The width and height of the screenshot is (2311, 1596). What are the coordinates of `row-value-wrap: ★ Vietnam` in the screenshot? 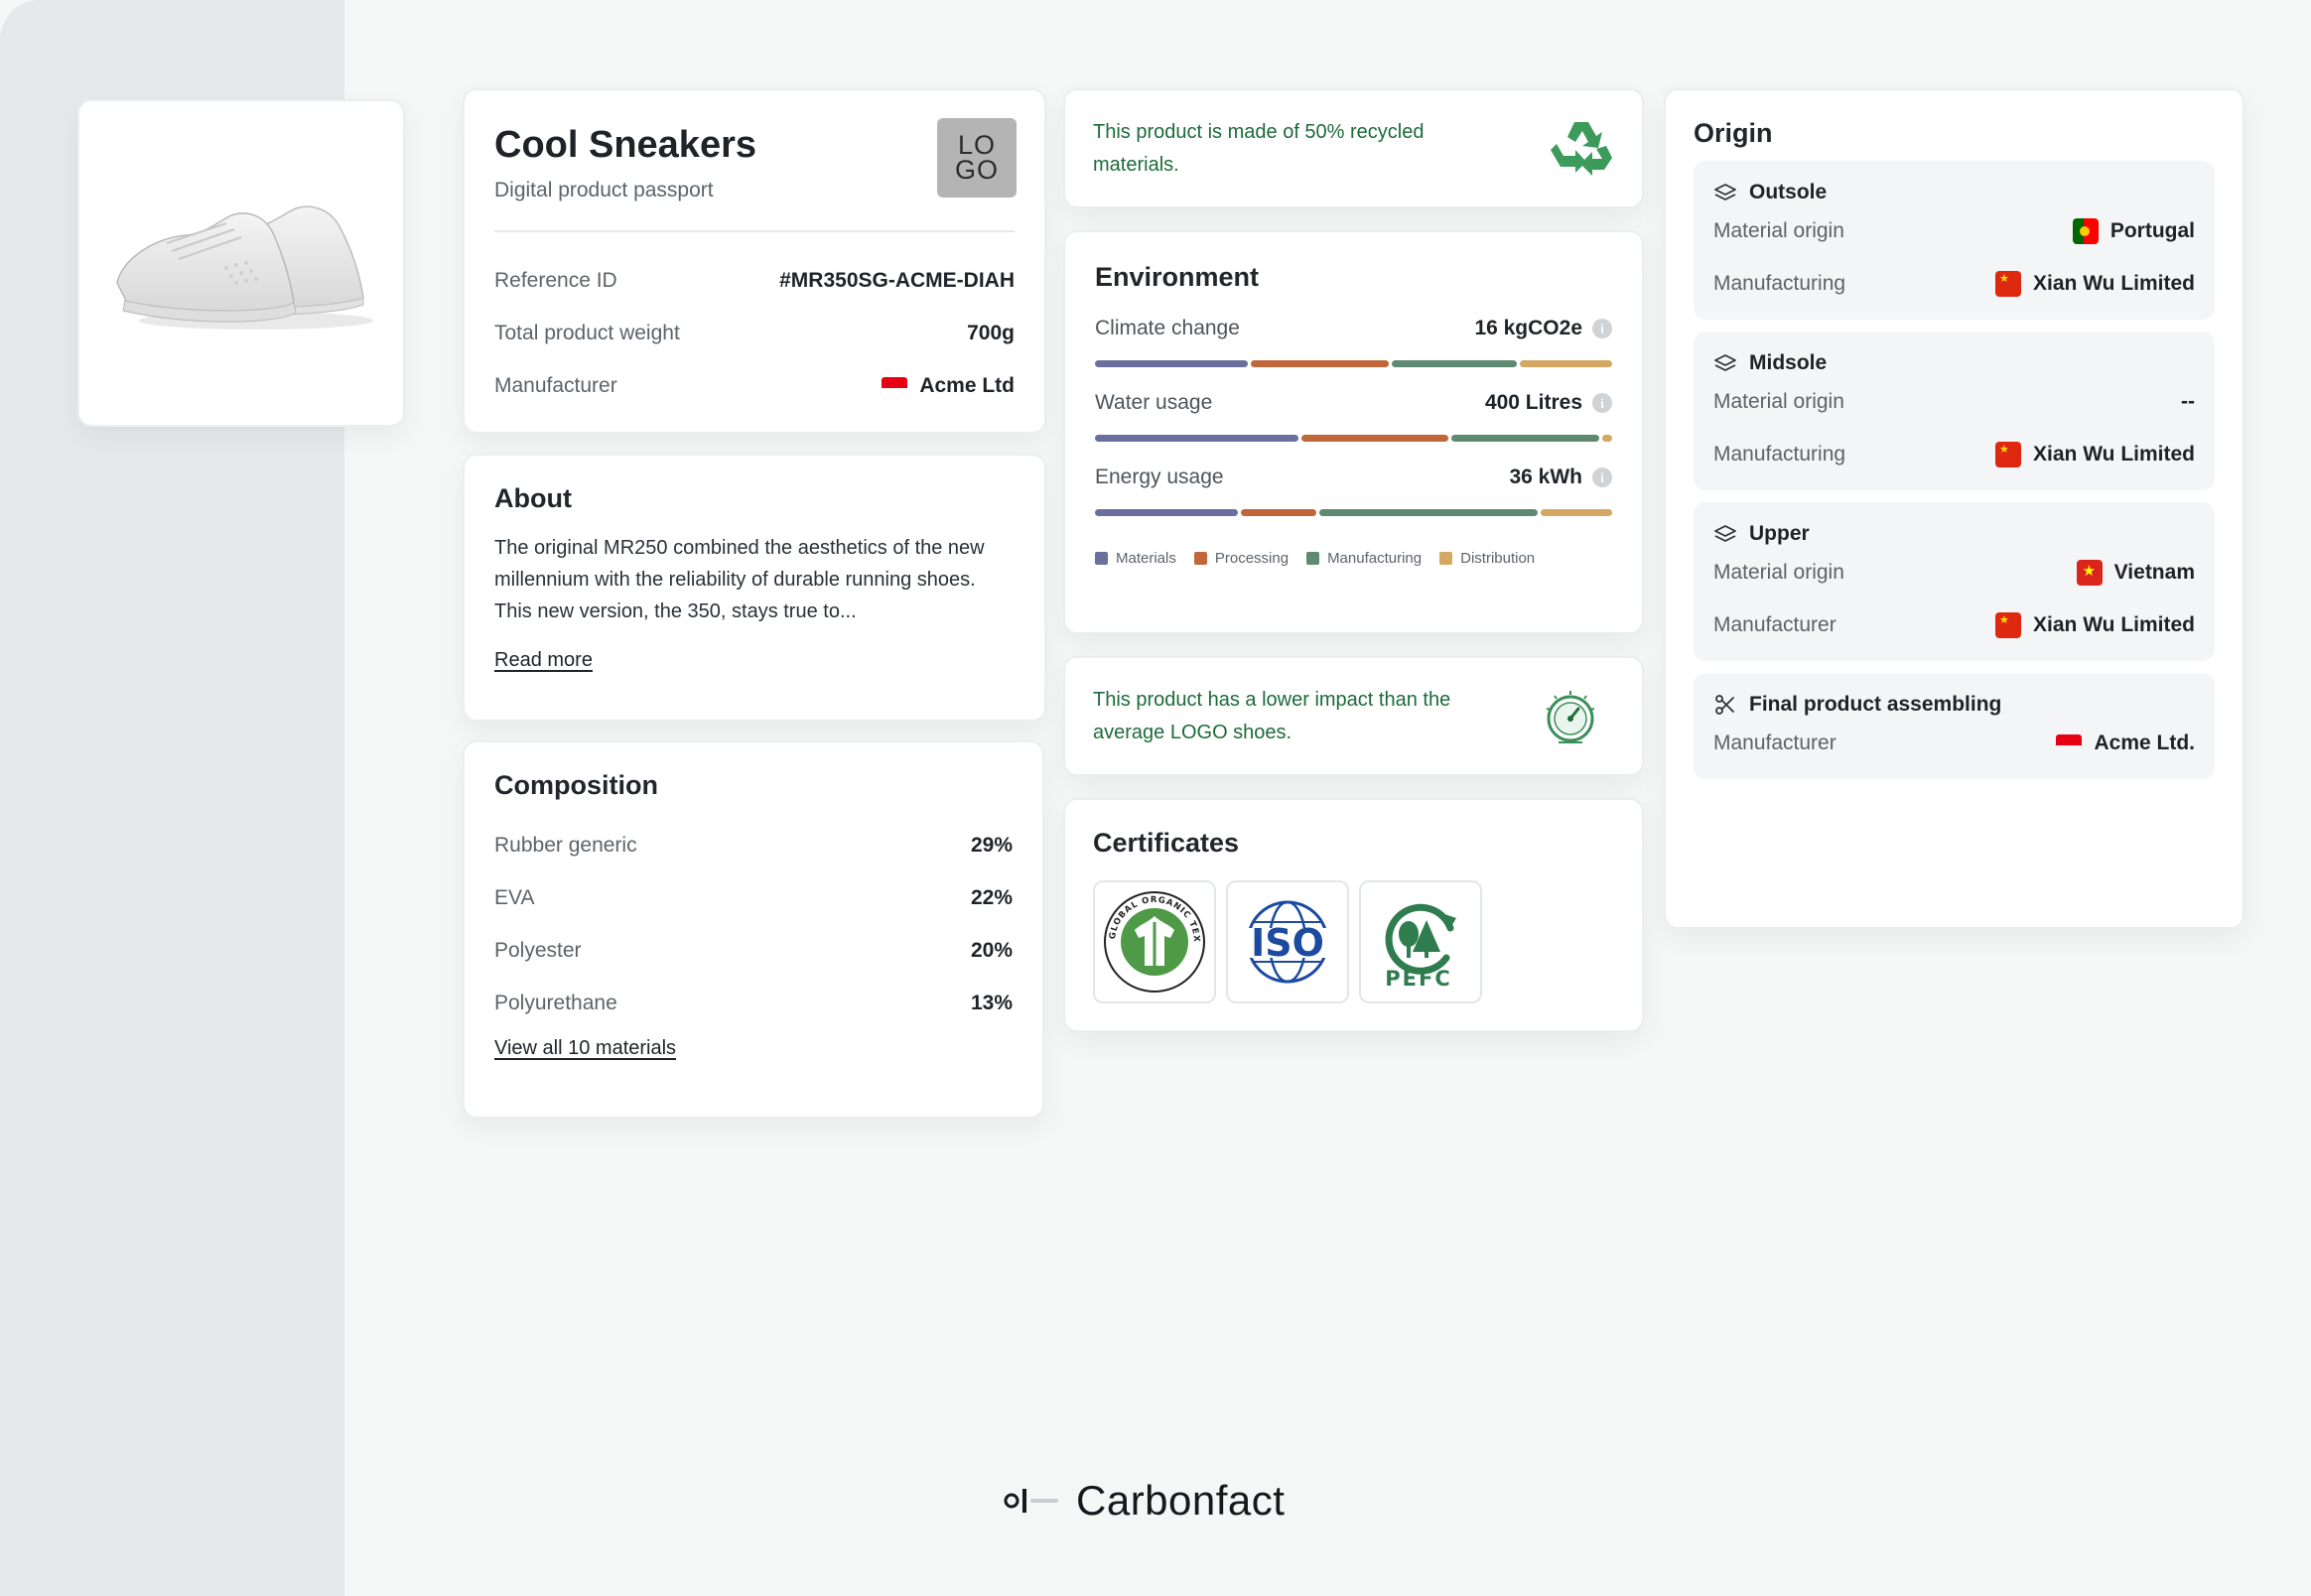 It's located at (2136, 572).